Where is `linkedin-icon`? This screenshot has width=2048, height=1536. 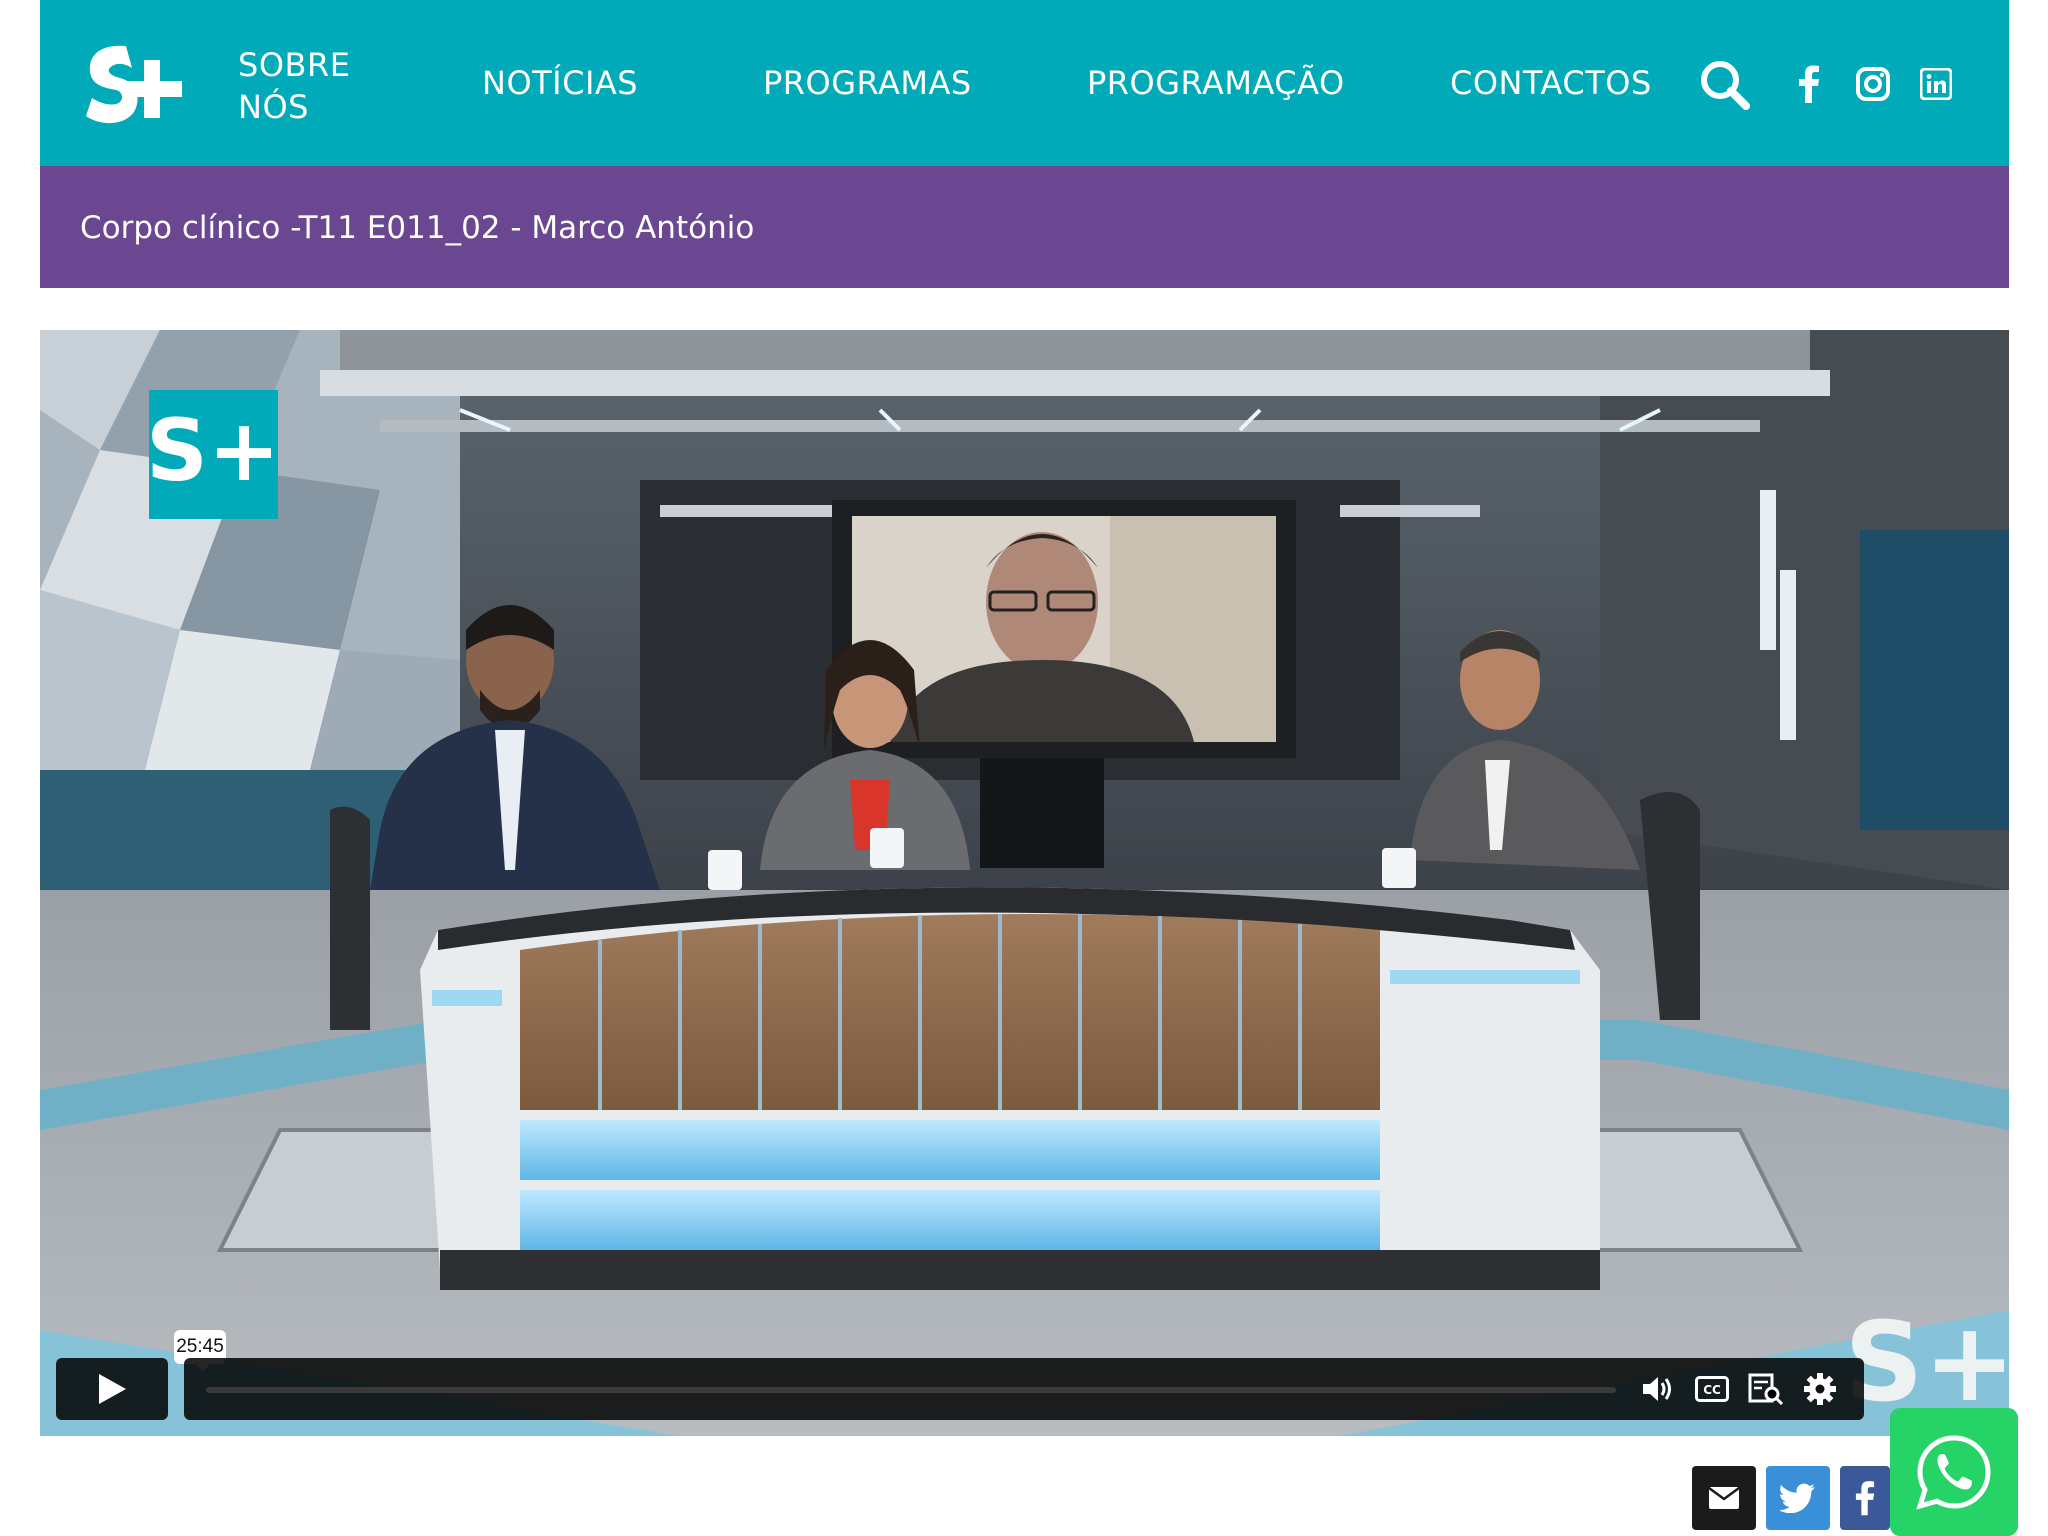
linkedin-icon is located at coordinates (1936, 84).